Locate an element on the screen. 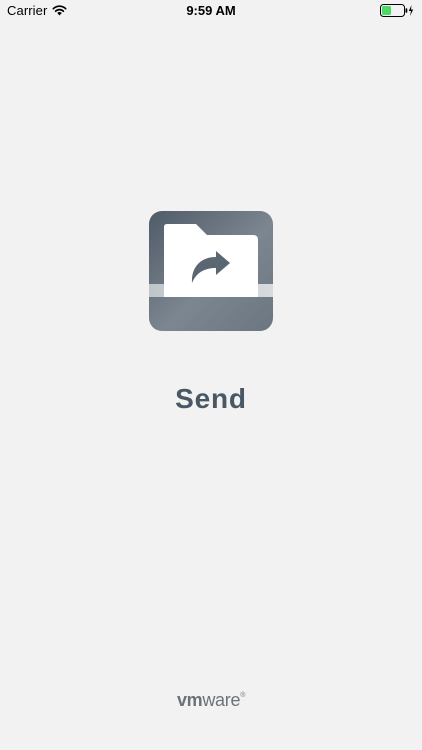 This screenshot has width=422, height=750. status-bar: Carrier 9:59 AM is located at coordinates (211, 11).